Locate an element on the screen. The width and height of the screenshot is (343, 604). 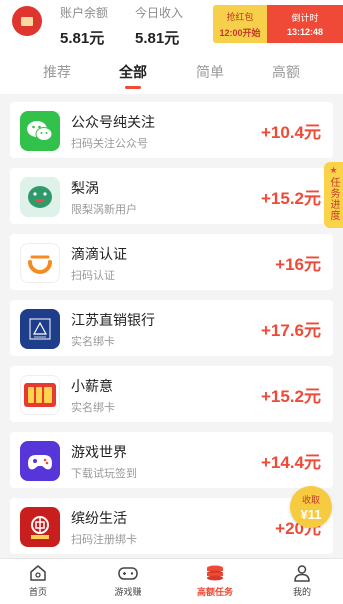
task-reward: +16元 is located at coordinates (298, 264).